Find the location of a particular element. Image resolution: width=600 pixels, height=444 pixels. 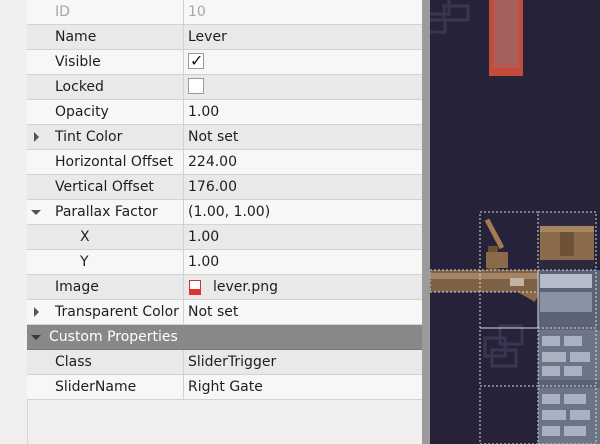

tint-color-field: Not set is located at coordinates (213, 137).